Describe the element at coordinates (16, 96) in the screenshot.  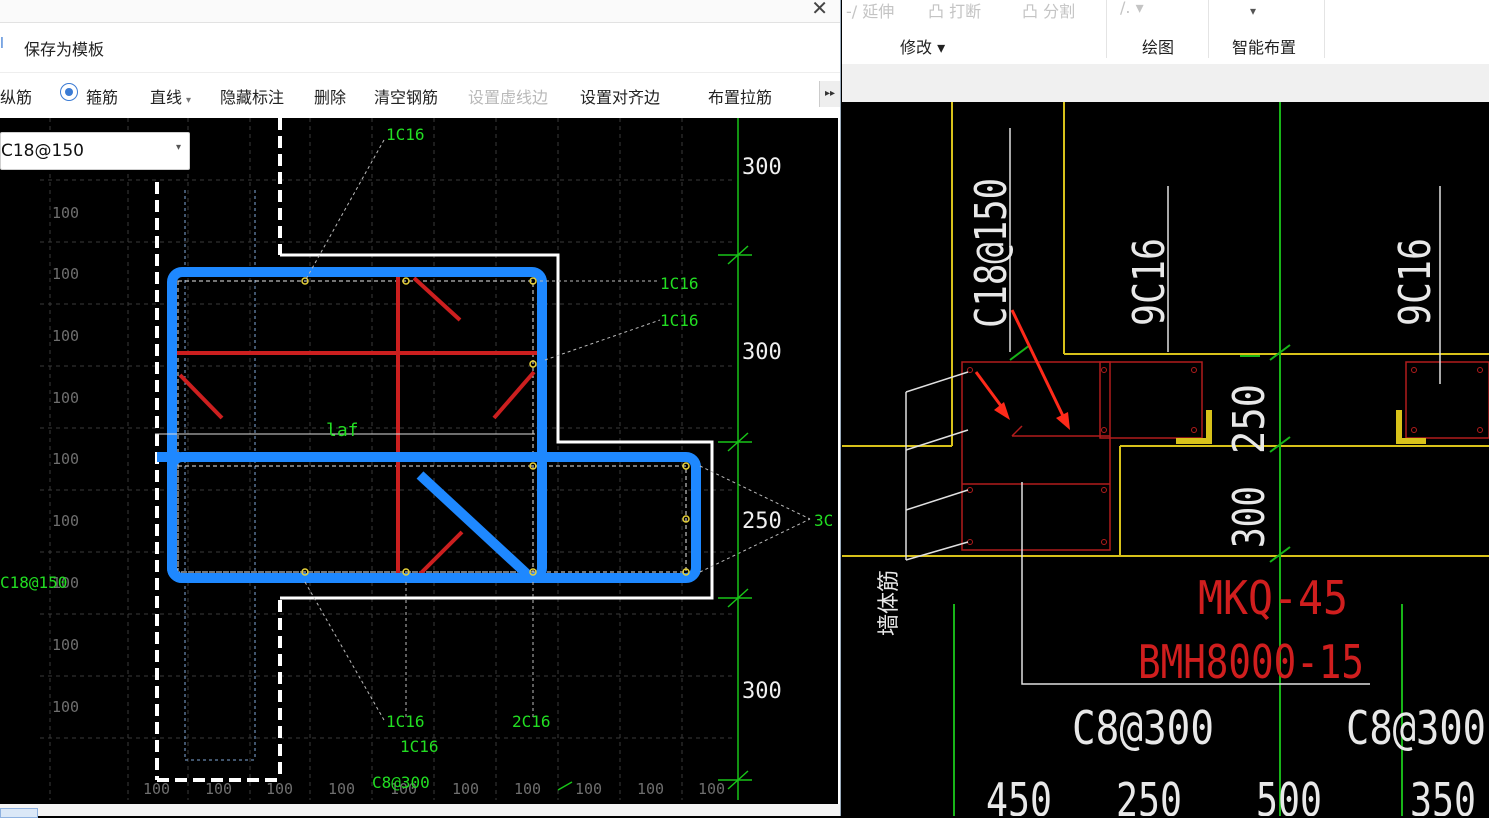
I see `longitudinal-rebar-option: 纵筋` at that location.